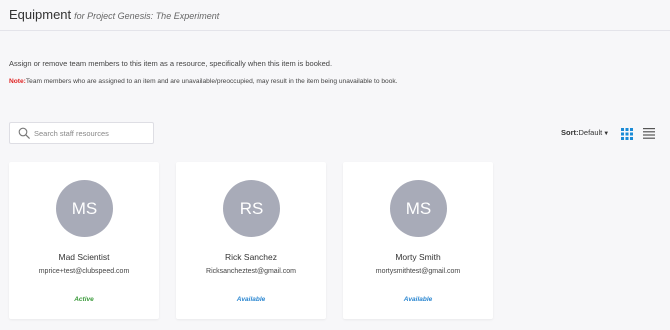 This screenshot has height=330, width=670. Describe the element at coordinates (84, 271) in the screenshot. I see `staff-email: mprice+test@clubspeed.com` at that location.